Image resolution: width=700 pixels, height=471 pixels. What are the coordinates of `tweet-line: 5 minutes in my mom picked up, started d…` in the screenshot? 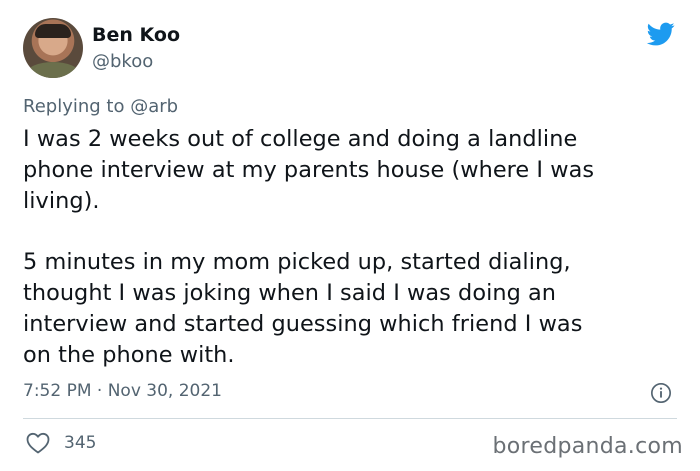 It's located at (297, 262).